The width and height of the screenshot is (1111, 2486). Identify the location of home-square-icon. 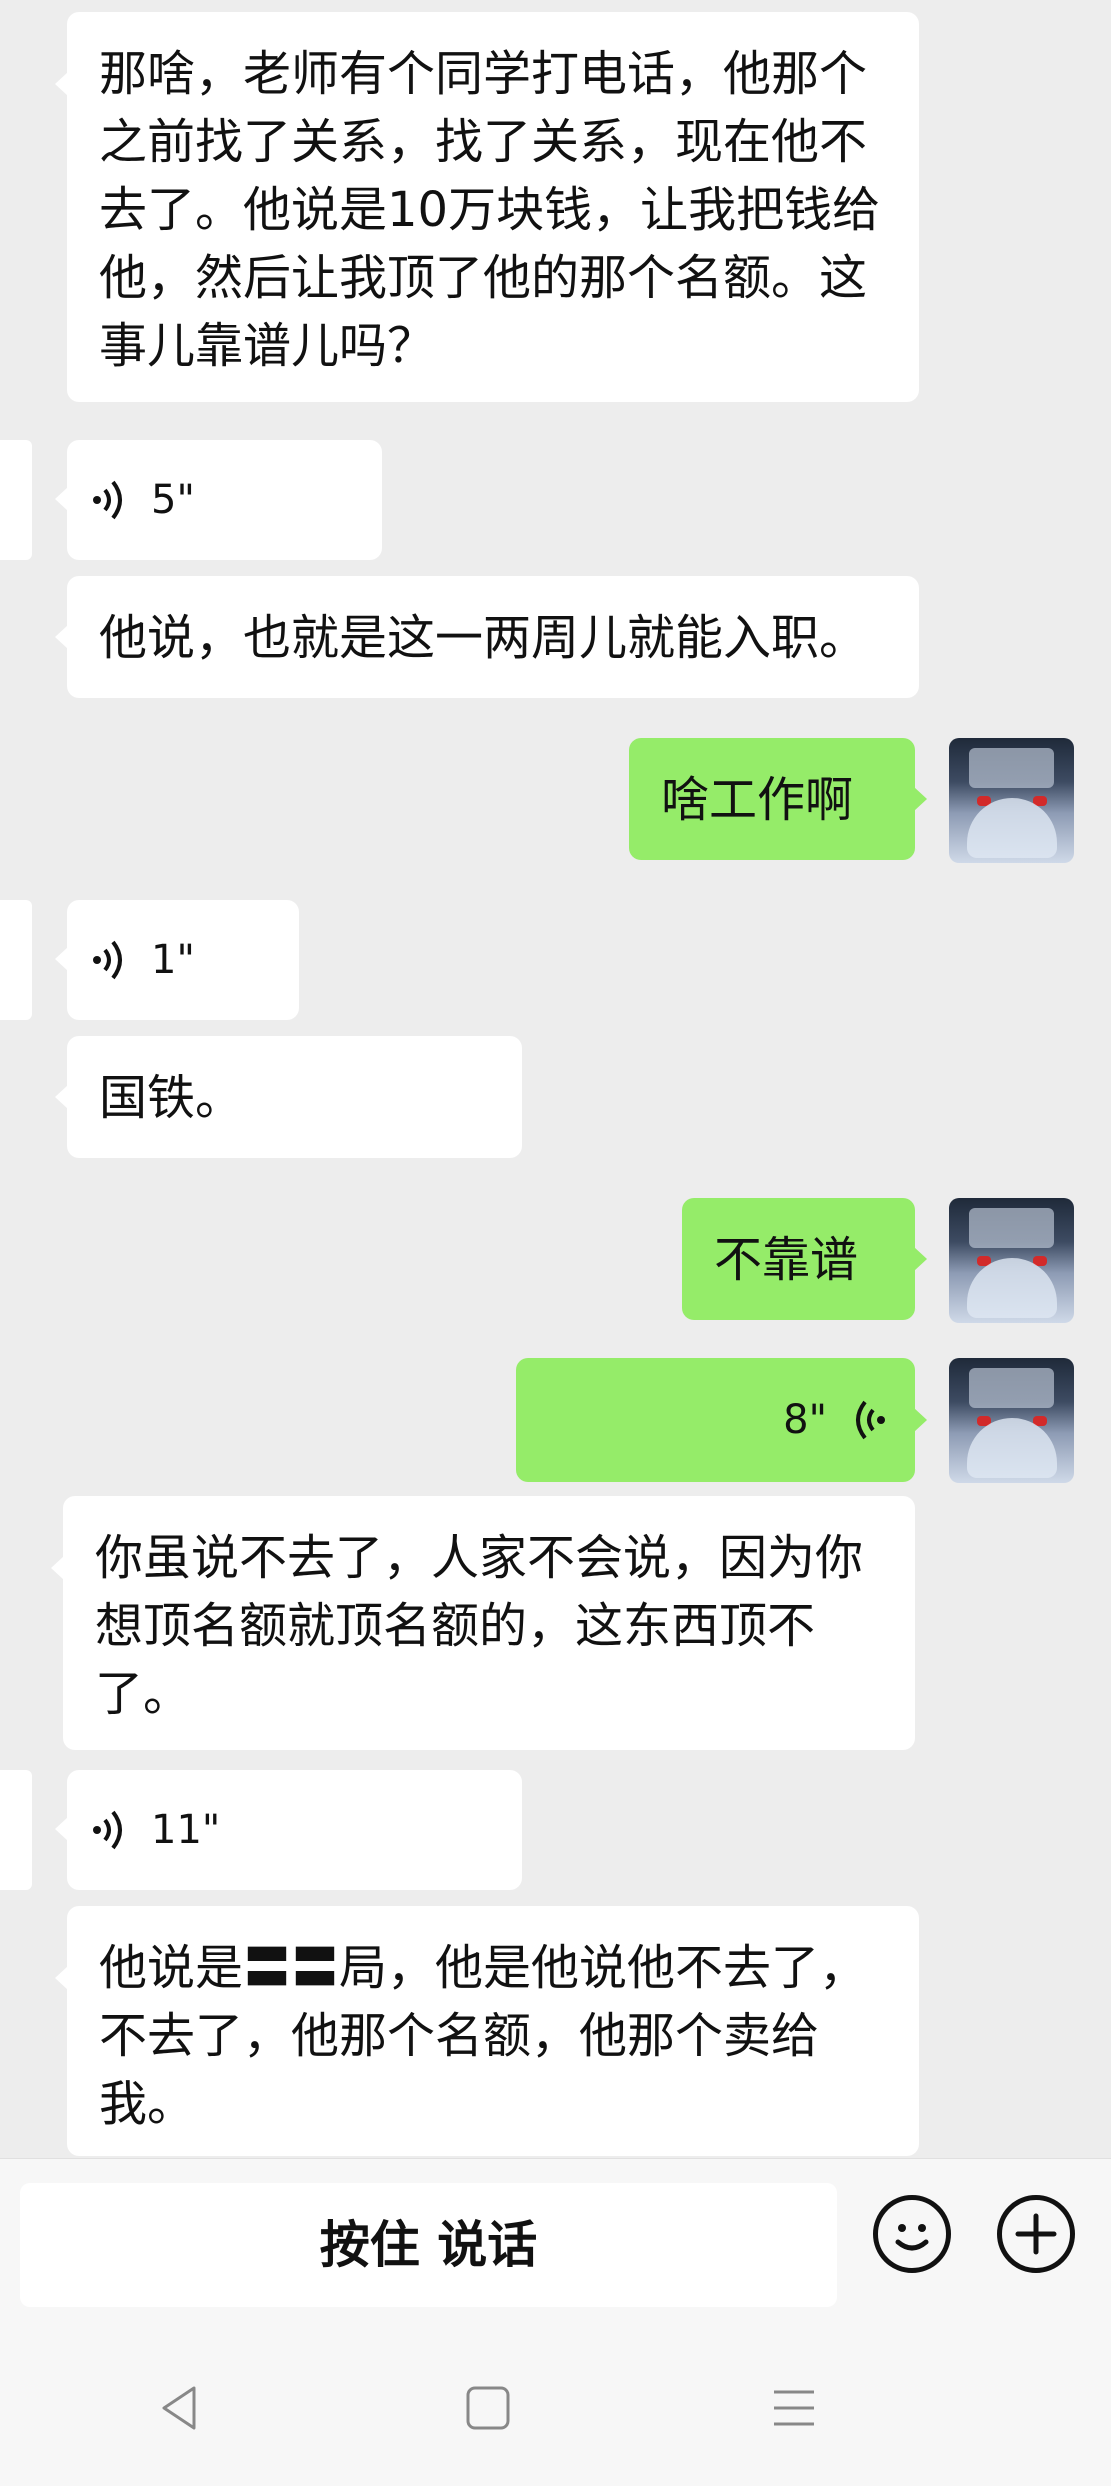
(488, 2408).